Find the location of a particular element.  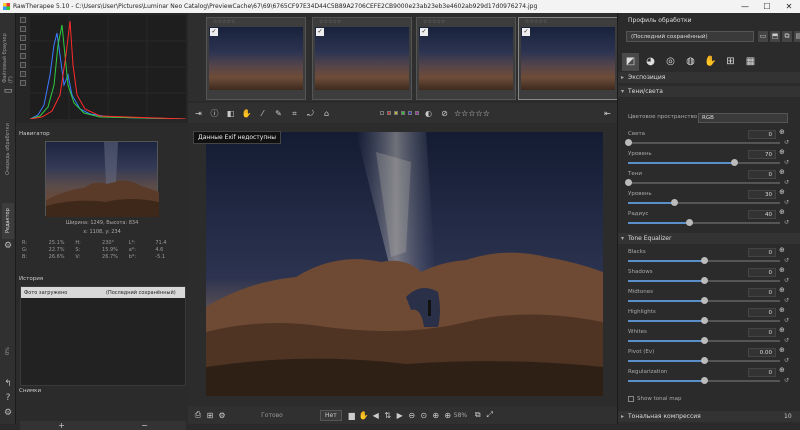

section-tonal-compression: Тональная компрессия is located at coordinates (709, 416).